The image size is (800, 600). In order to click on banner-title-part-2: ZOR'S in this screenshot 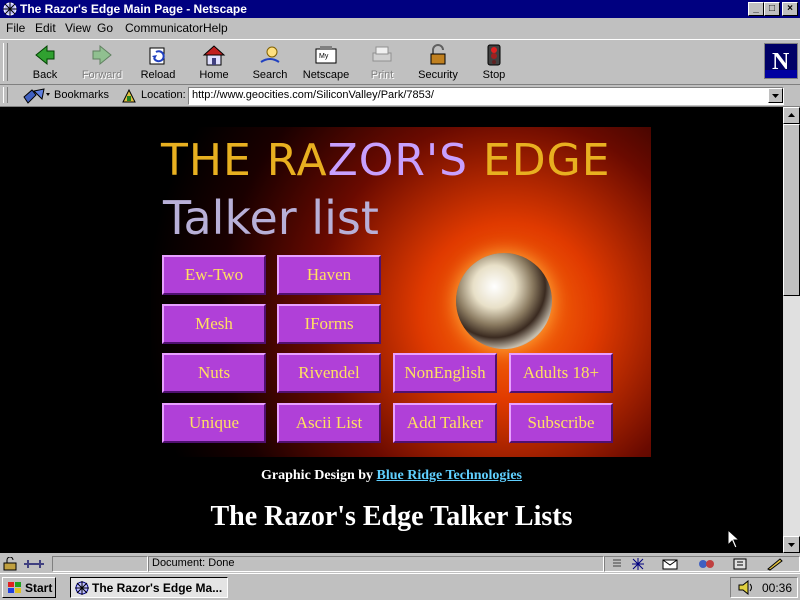, I will do `click(398, 160)`.